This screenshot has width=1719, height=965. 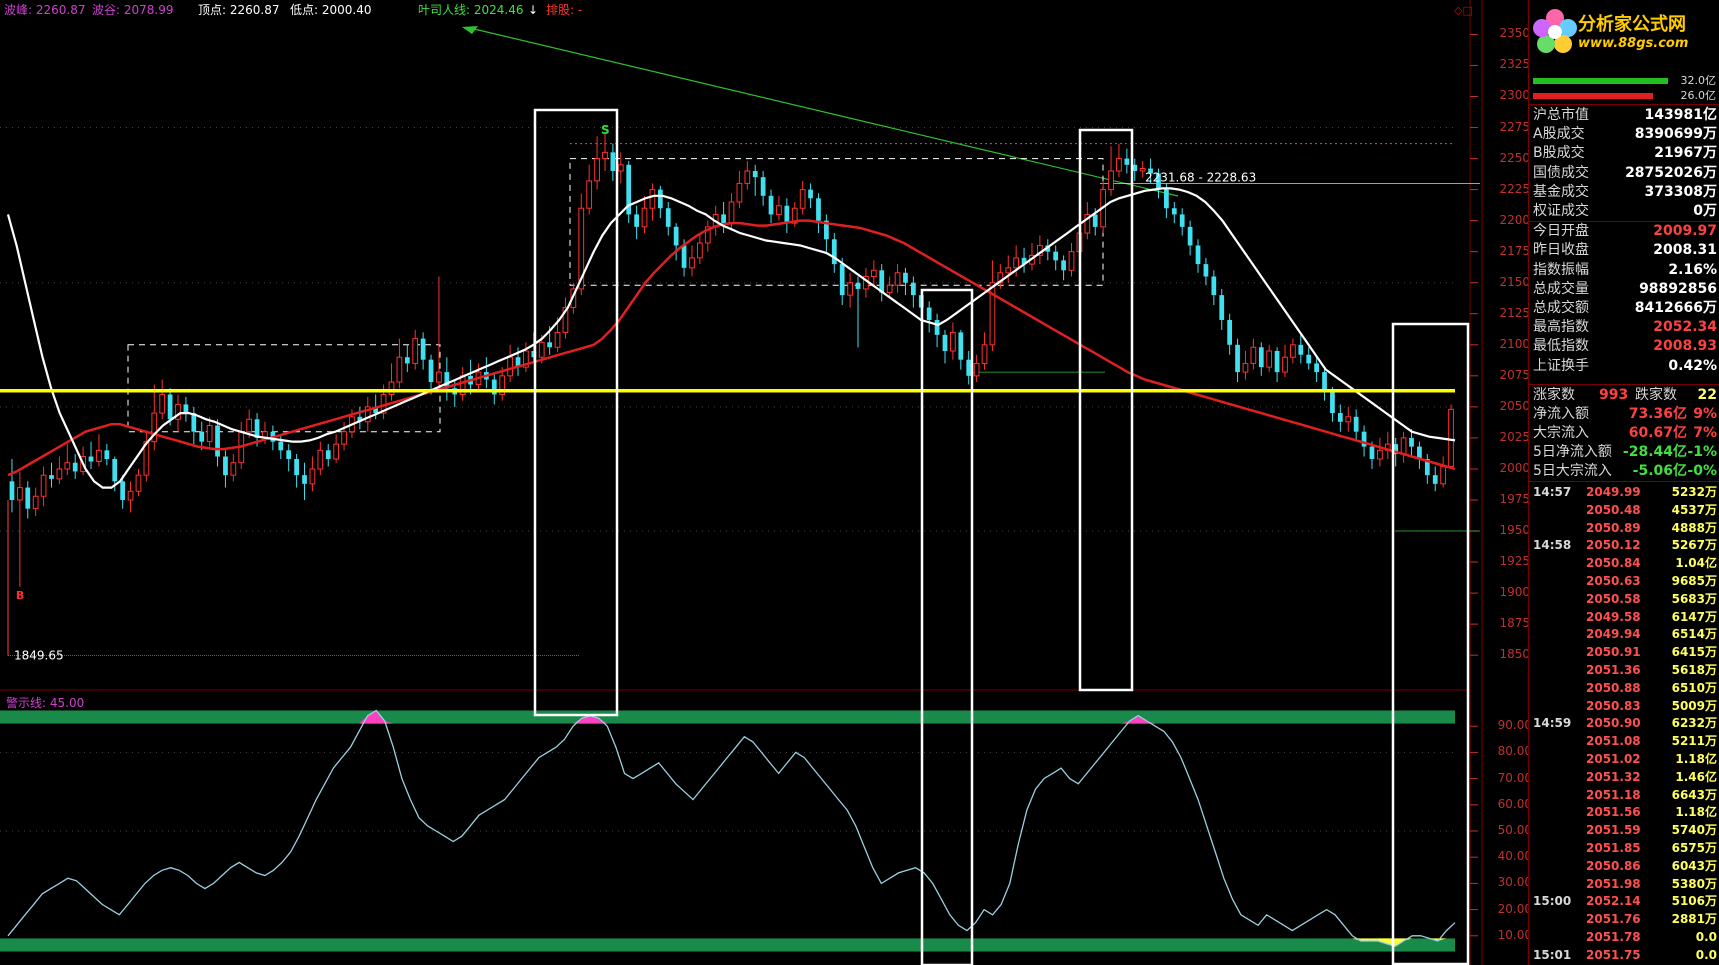 I want to click on tick-volume: 0.0, so click(x=1706, y=954).